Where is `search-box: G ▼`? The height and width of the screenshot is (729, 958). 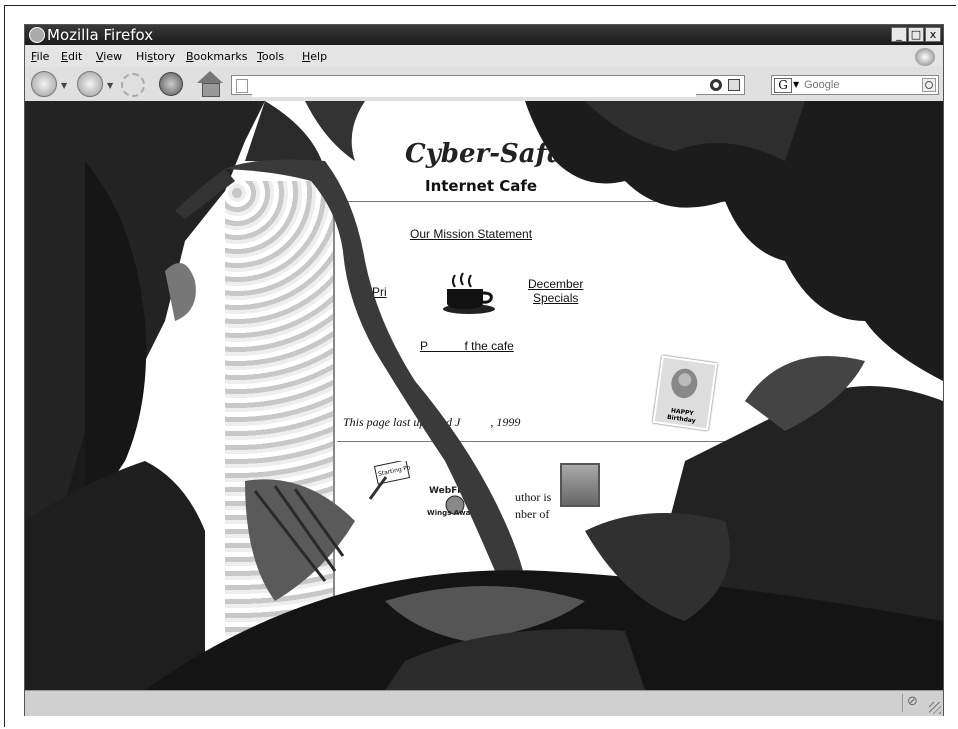 search-box: G ▼ is located at coordinates (855, 85).